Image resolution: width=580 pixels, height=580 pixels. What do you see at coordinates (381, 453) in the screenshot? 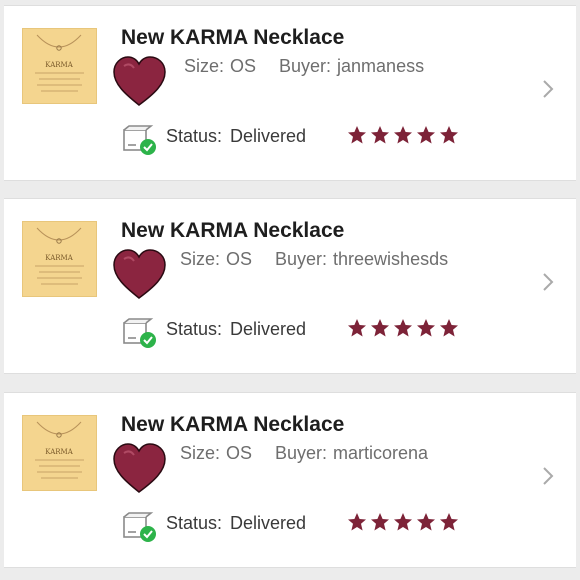
I see `buyer-value: marticorena` at bounding box center [381, 453].